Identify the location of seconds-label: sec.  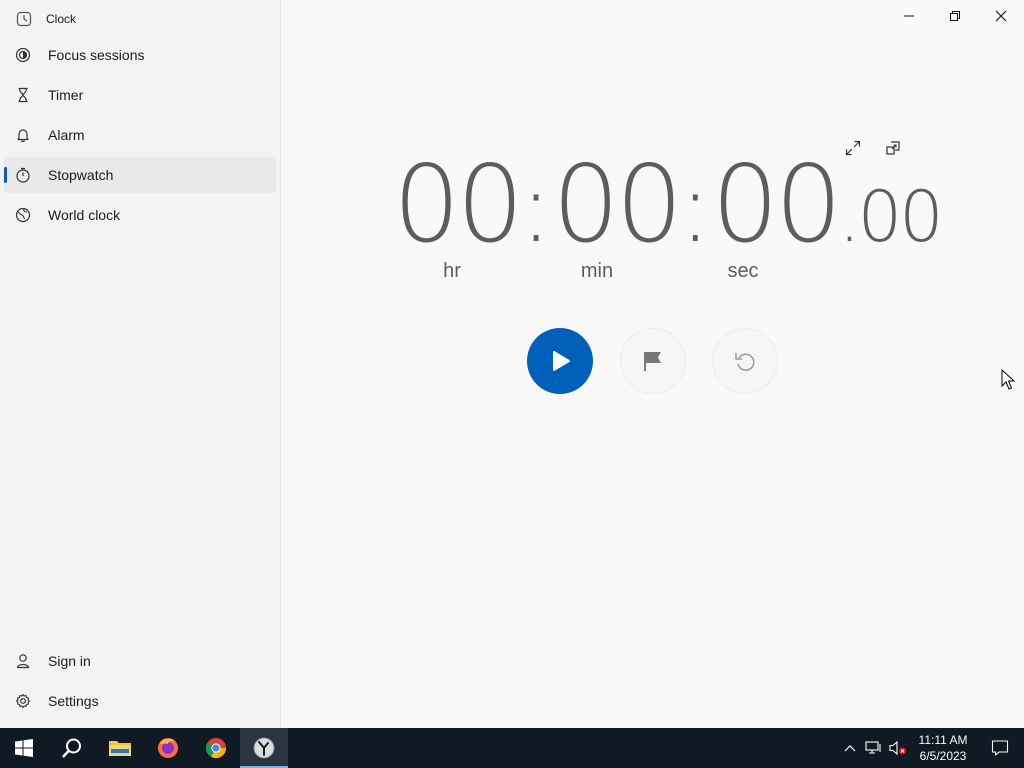
(743, 271).